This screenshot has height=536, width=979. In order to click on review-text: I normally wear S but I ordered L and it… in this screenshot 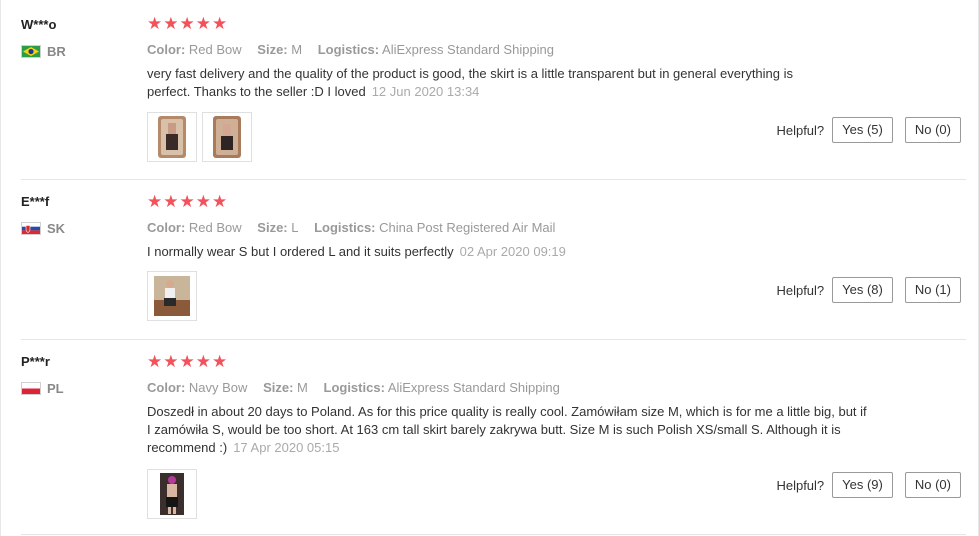, I will do `click(497, 252)`.